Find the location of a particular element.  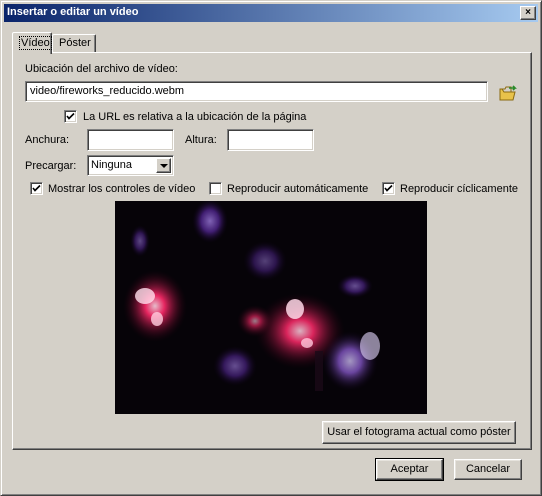

folder-open-icon is located at coordinates (508, 93).